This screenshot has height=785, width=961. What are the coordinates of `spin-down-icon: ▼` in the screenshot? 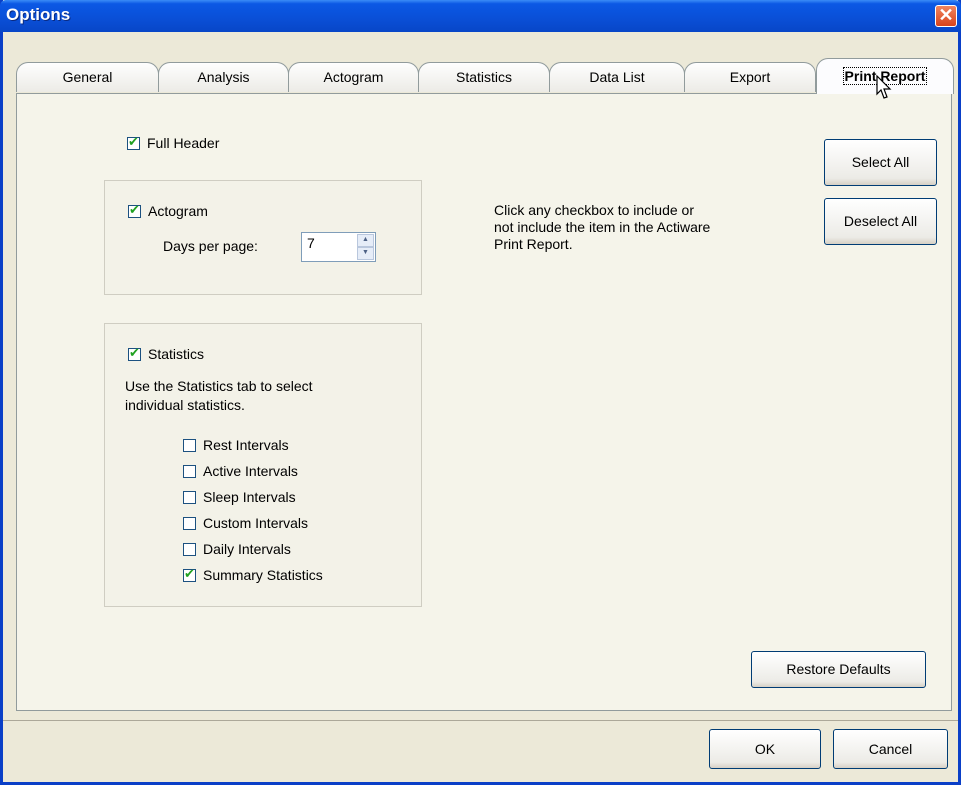 It's located at (365, 253).